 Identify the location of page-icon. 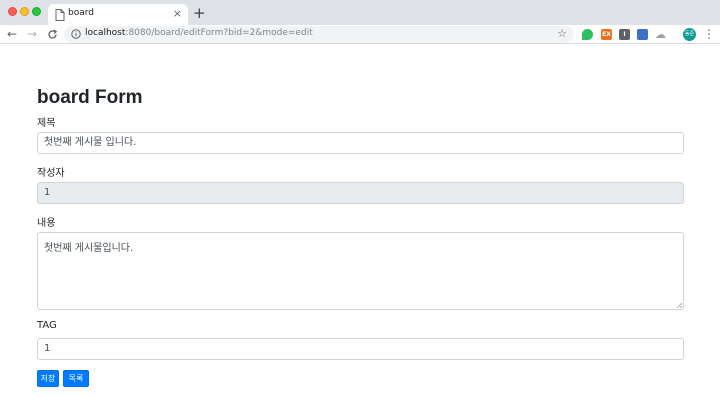
(60, 15).